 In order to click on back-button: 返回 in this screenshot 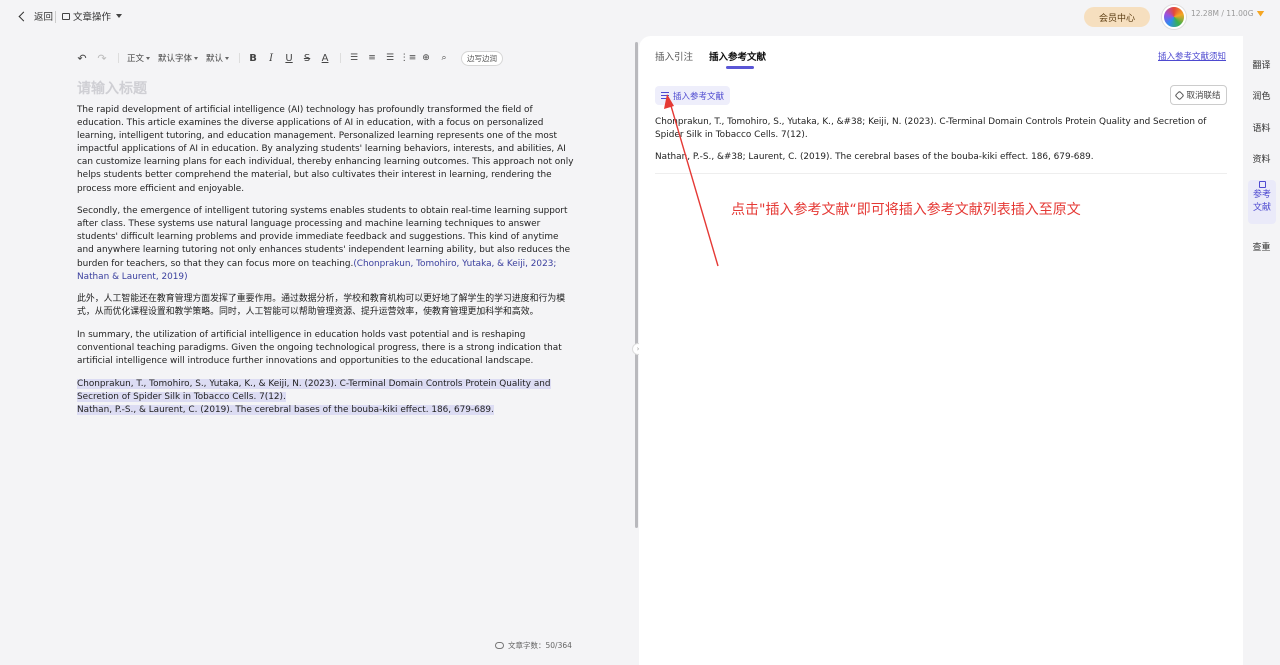, I will do `click(36, 16)`.